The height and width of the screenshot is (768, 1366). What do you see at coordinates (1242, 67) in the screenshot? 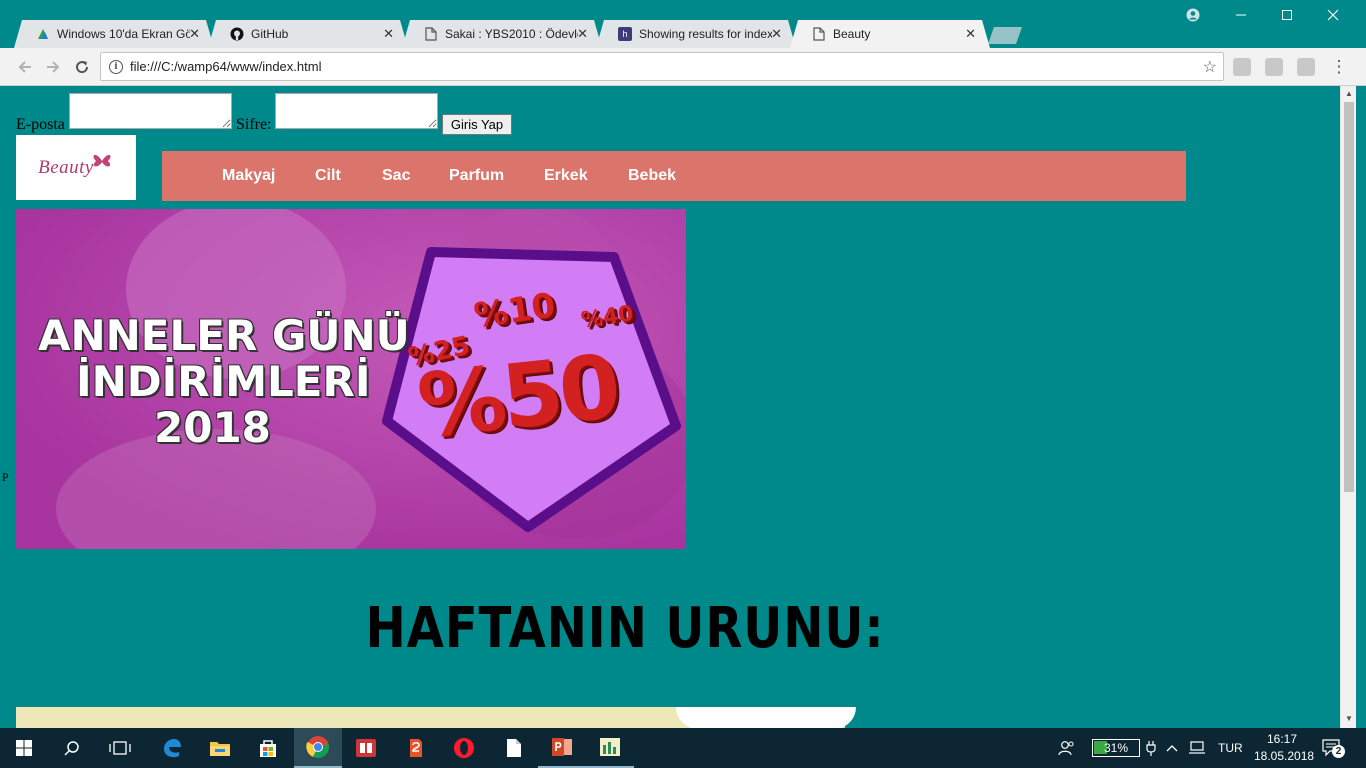
I see `extension-icon` at bounding box center [1242, 67].